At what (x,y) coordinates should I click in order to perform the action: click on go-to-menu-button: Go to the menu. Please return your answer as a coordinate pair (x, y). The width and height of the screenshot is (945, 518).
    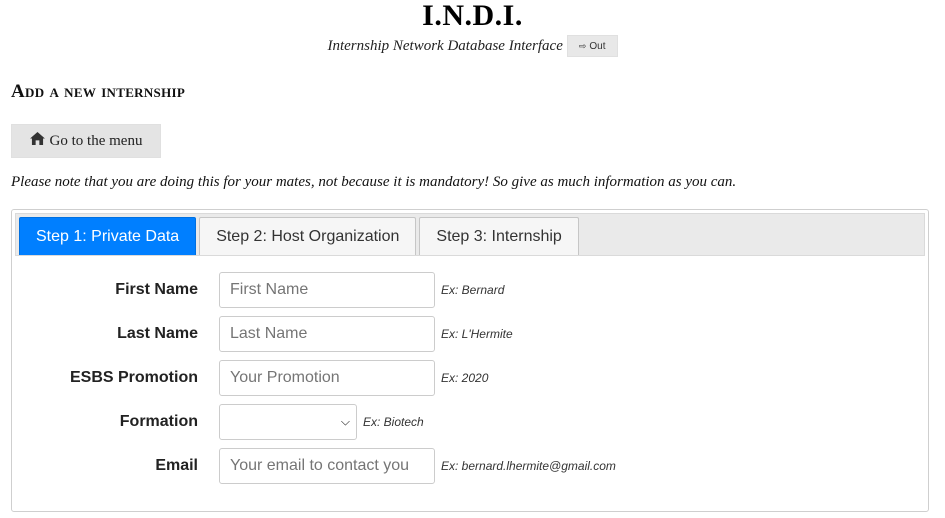
    Looking at the image, I should click on (86, 141).